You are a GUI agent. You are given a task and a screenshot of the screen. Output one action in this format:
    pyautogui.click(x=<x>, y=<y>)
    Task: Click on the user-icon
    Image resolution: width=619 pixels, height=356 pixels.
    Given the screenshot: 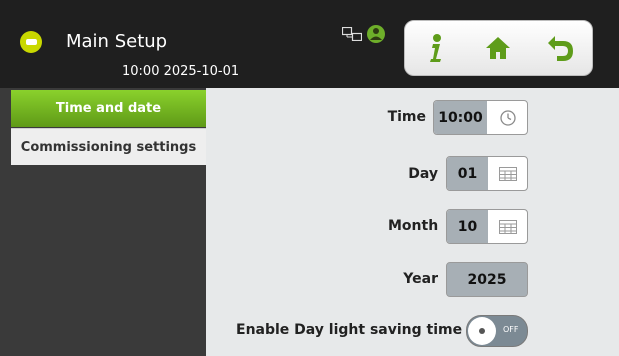 What is the action you would take?
    pyautogui.click(x=376, y=34)
    